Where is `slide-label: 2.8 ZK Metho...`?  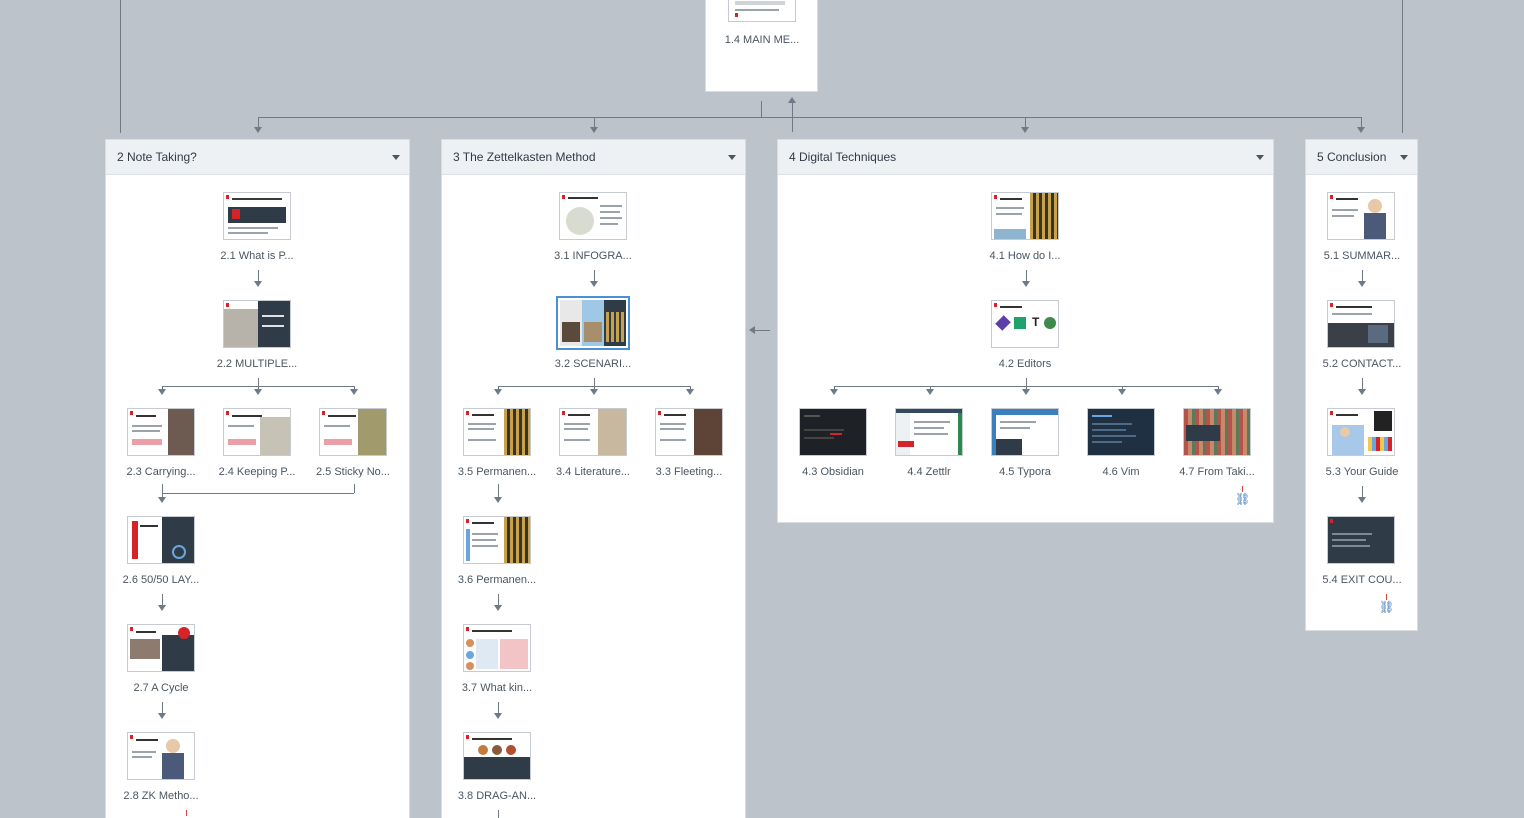
slide-label: 2.8 ZK Metho... is located at coordinates (161, 796).